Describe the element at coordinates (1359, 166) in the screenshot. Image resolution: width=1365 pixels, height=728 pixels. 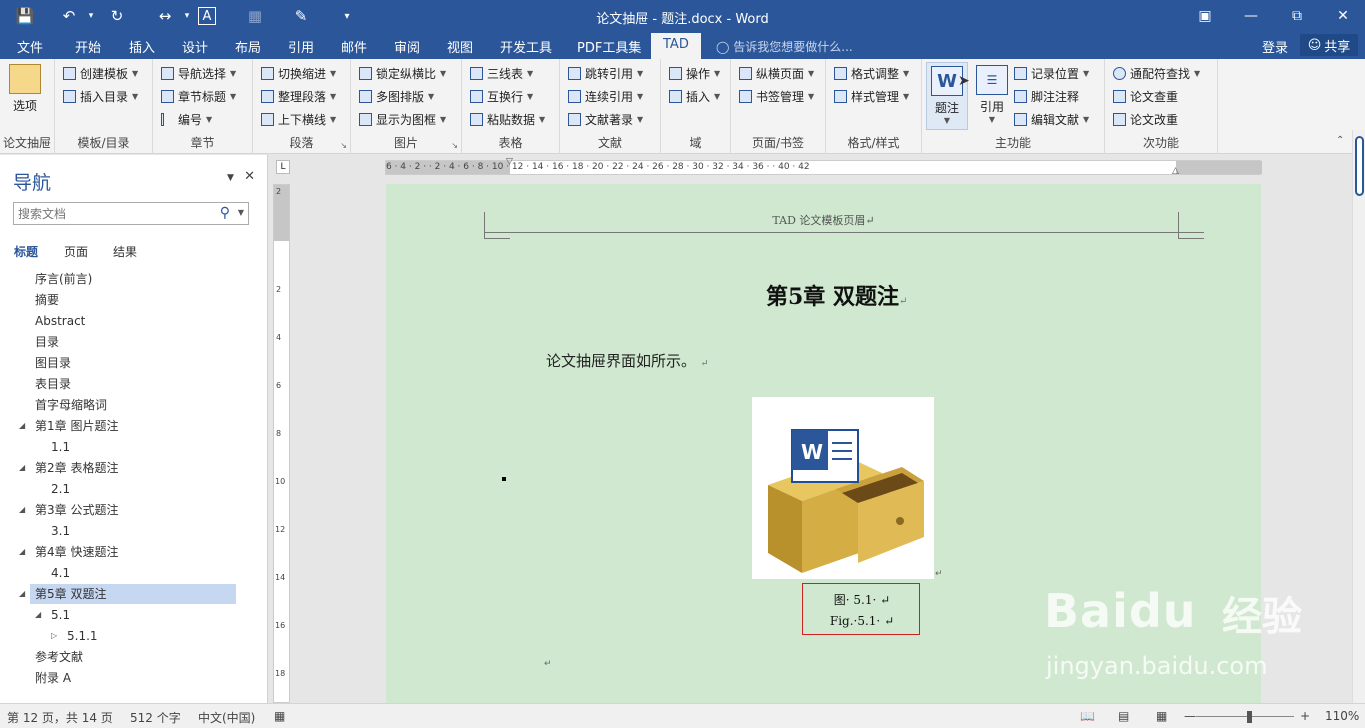
I see `scrollbar-thumb` at that location.